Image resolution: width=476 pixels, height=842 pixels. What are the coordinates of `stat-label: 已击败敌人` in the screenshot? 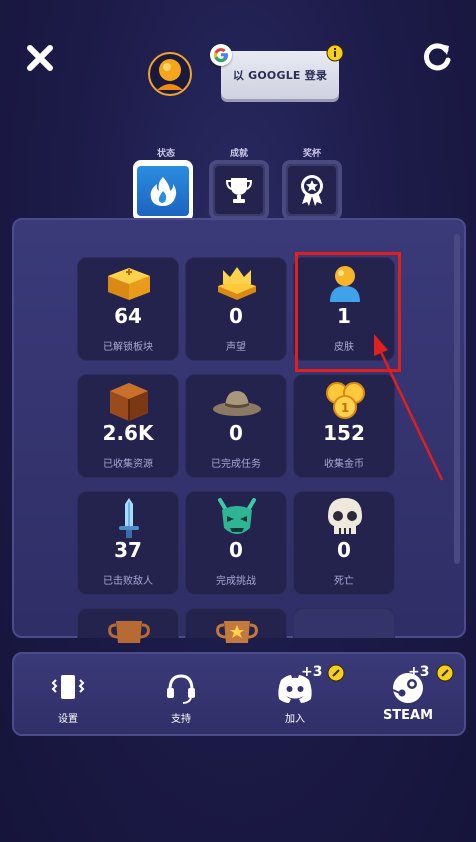 It's located at (128, 581).